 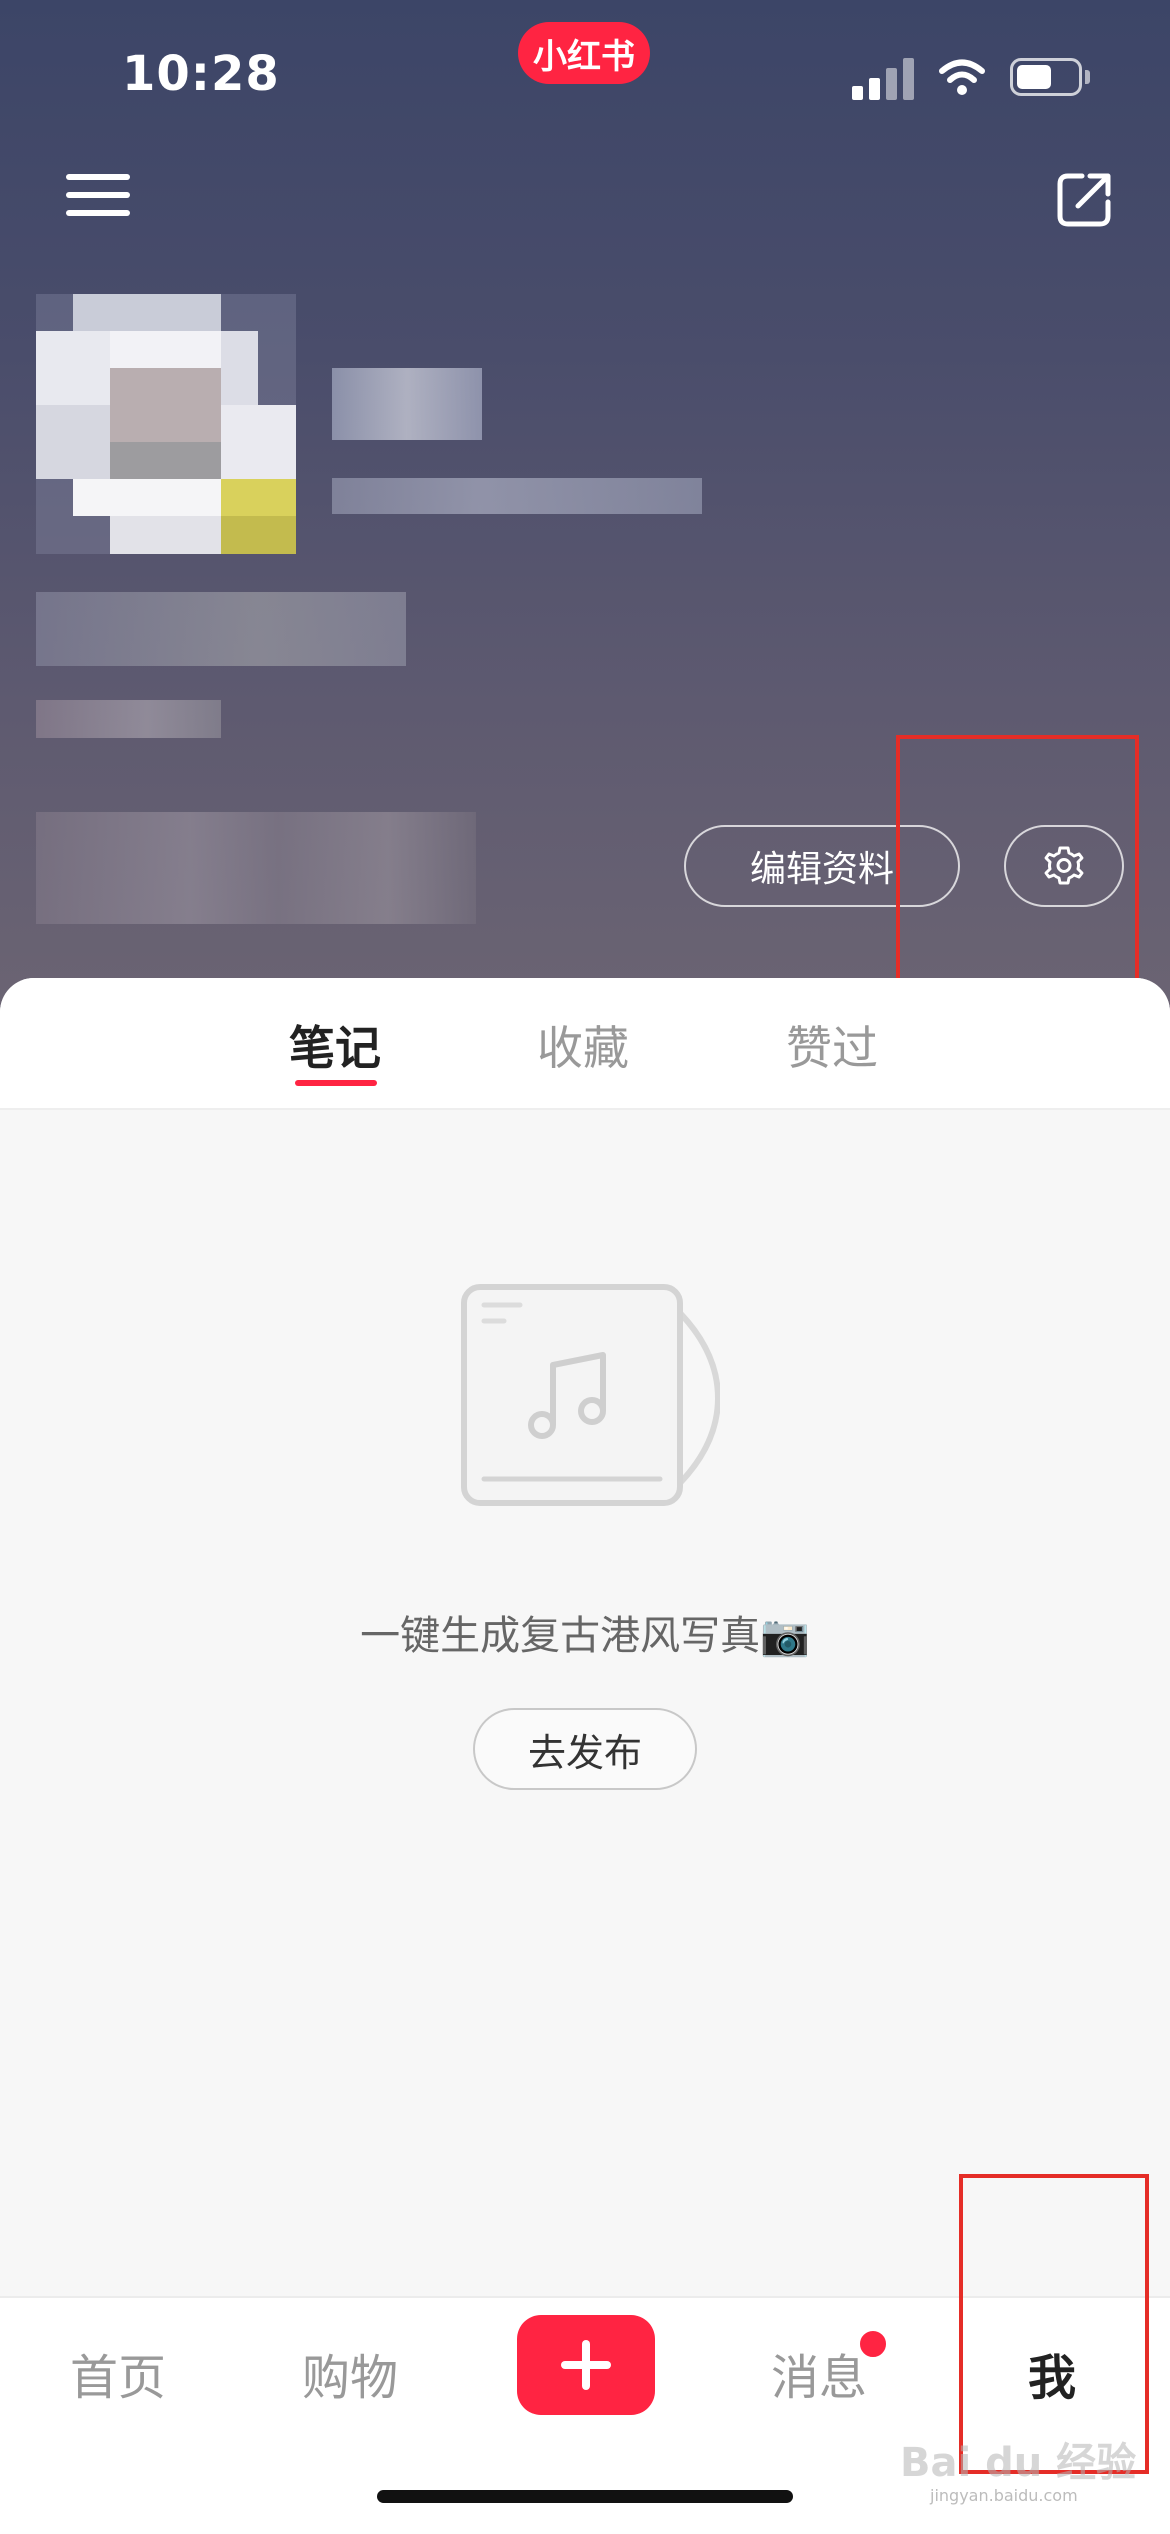 What do you see at coordinates (585, 2496) in the screenshot?
I see `home-indicator` at bounding box center [585, 2496].